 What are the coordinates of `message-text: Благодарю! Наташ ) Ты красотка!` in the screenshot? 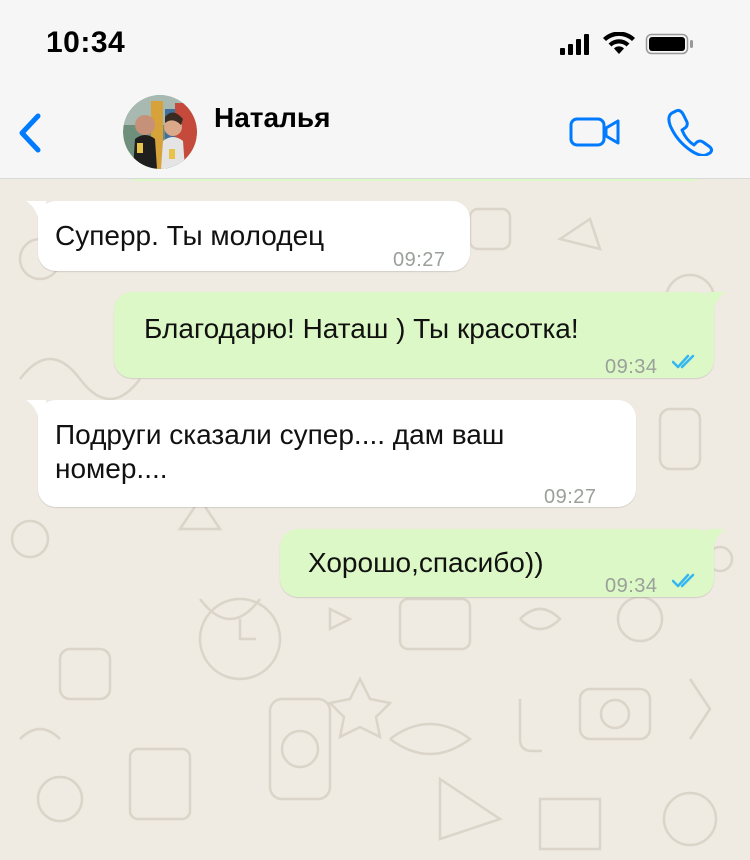 It's located at (361, 328).